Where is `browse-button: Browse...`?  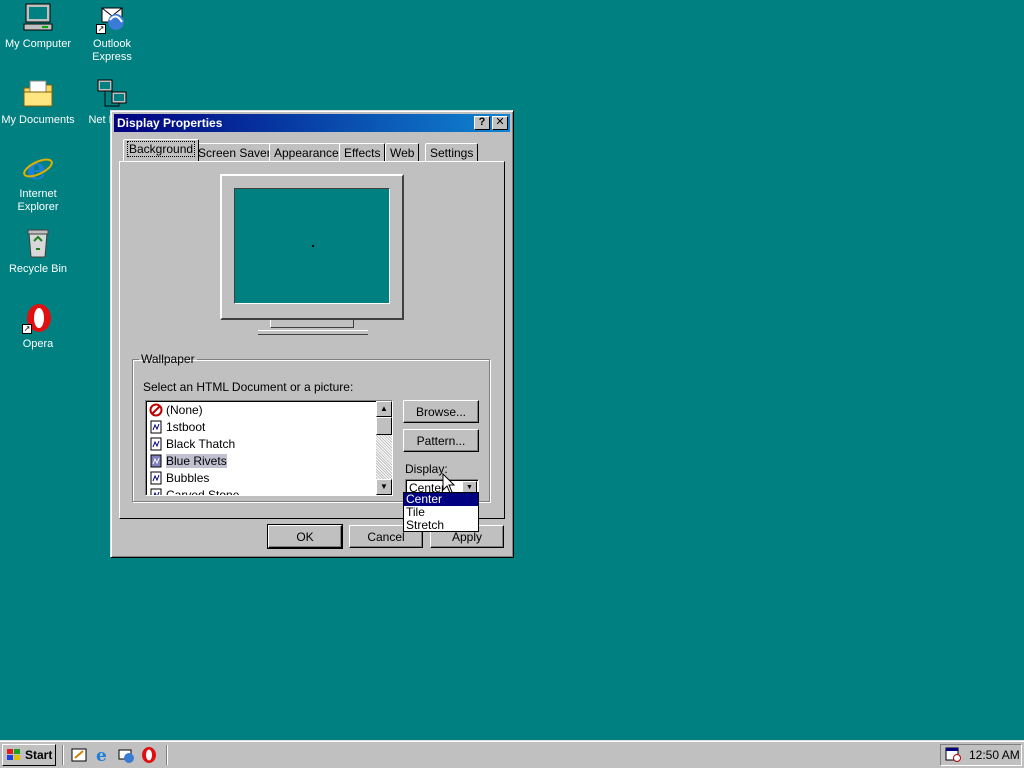
browse-button: Browse... is located at coordinates (441, 411).